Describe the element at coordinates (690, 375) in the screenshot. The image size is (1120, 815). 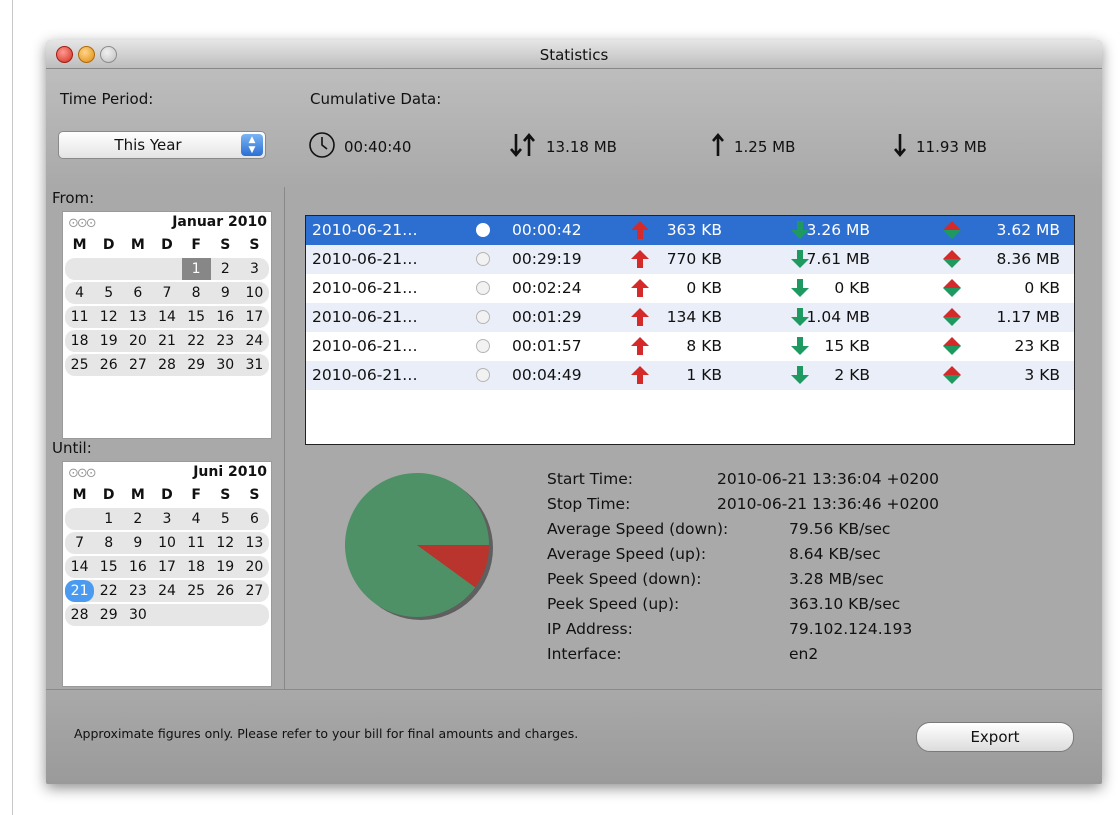
I see `table-row: 2010-06-21… 00:04:49 1 KB 2 KB 3 KB` at that location.